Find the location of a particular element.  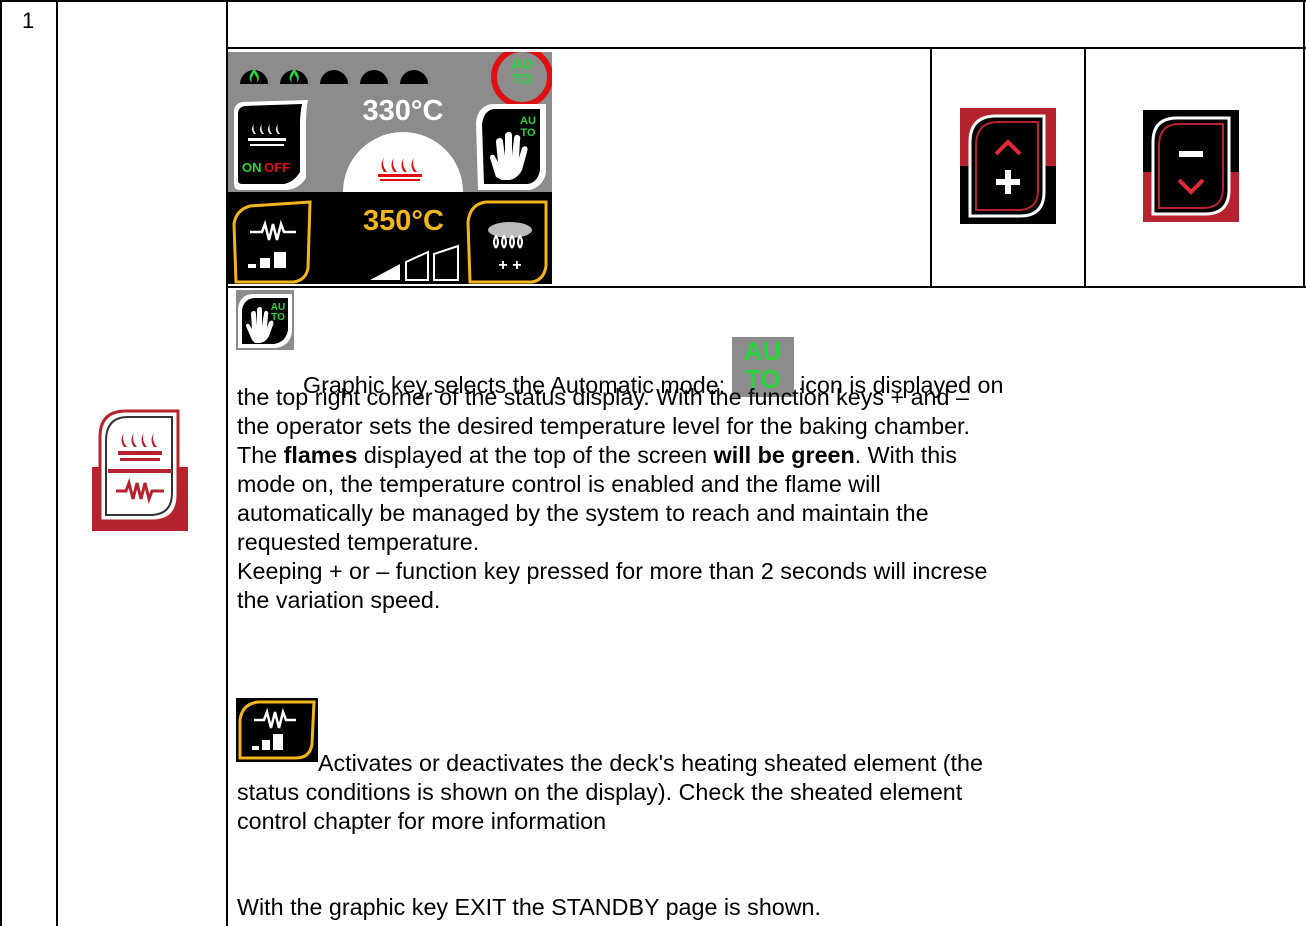

steam-key-icon: + + is located at coordinates (507, 242).